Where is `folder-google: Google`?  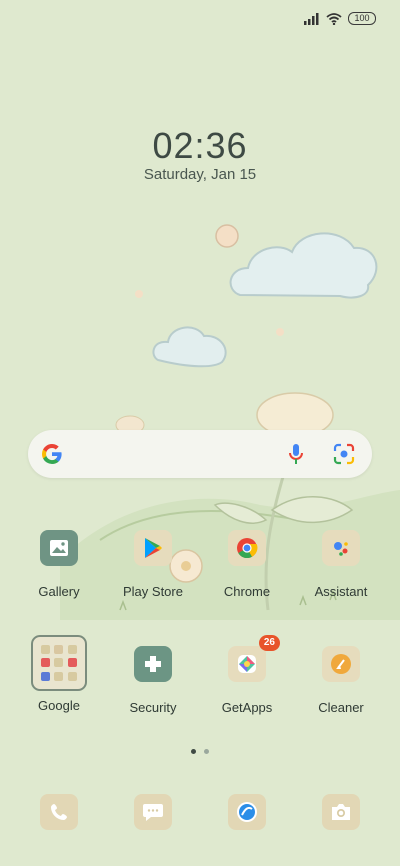
folder-google: Google is located at coordinates (59, 674).